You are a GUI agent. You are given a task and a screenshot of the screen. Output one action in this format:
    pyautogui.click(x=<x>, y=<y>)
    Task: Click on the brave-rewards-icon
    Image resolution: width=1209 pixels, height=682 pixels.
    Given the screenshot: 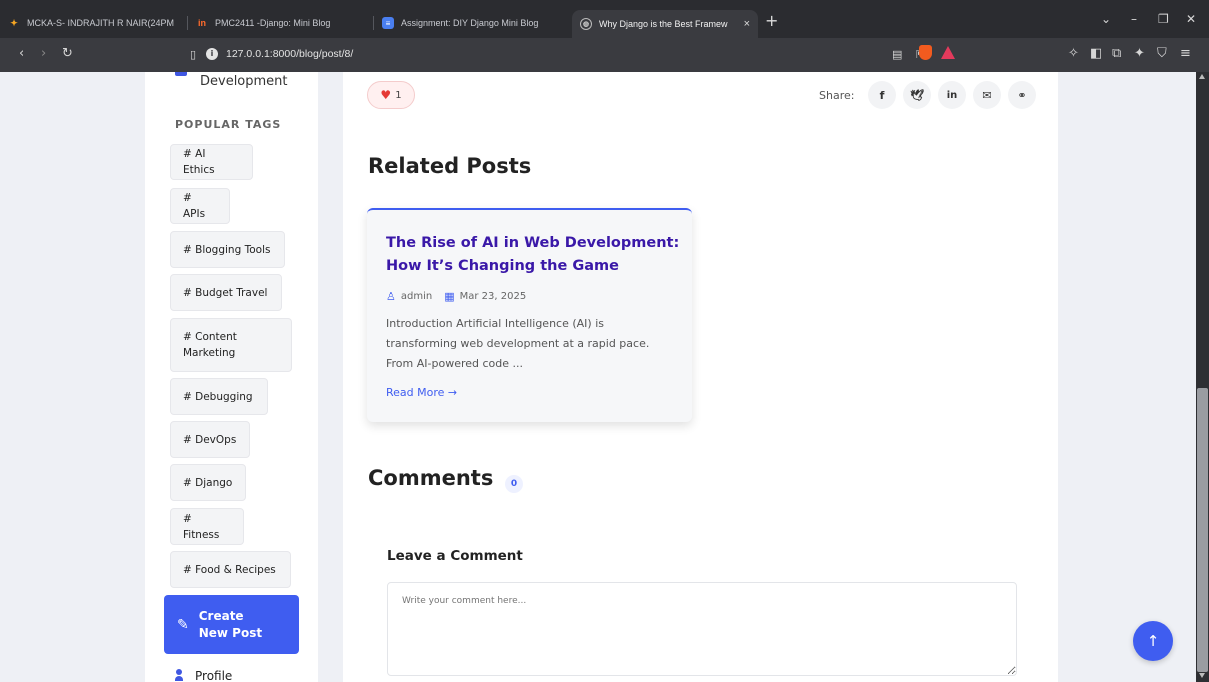 What is the action you would take?
    pyautogui.click(x=948, y=52)
    